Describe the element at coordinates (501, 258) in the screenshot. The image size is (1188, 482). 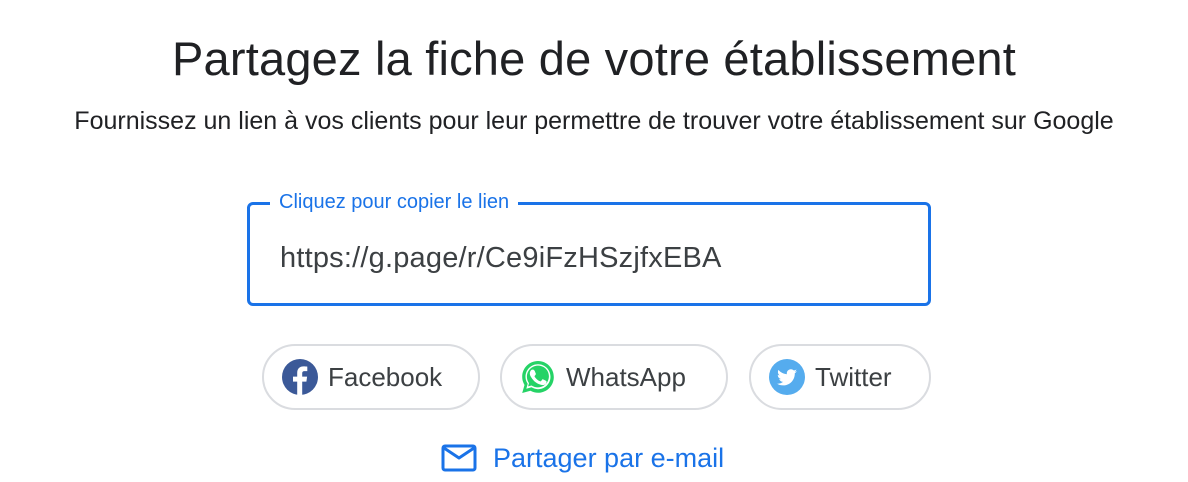
I see `share-link-value: https://g.page/r/Ce9iFzHSzjfxEBA` at that location.